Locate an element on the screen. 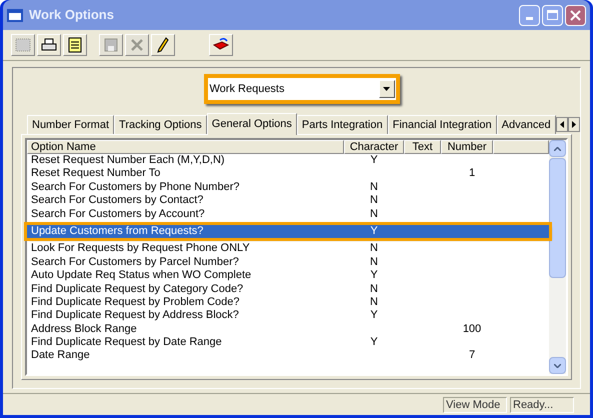 The width and height of the screenshot is (593, 418). option-name: Find Duplicate Request by Address Block? is located at coordinates (135, 316).